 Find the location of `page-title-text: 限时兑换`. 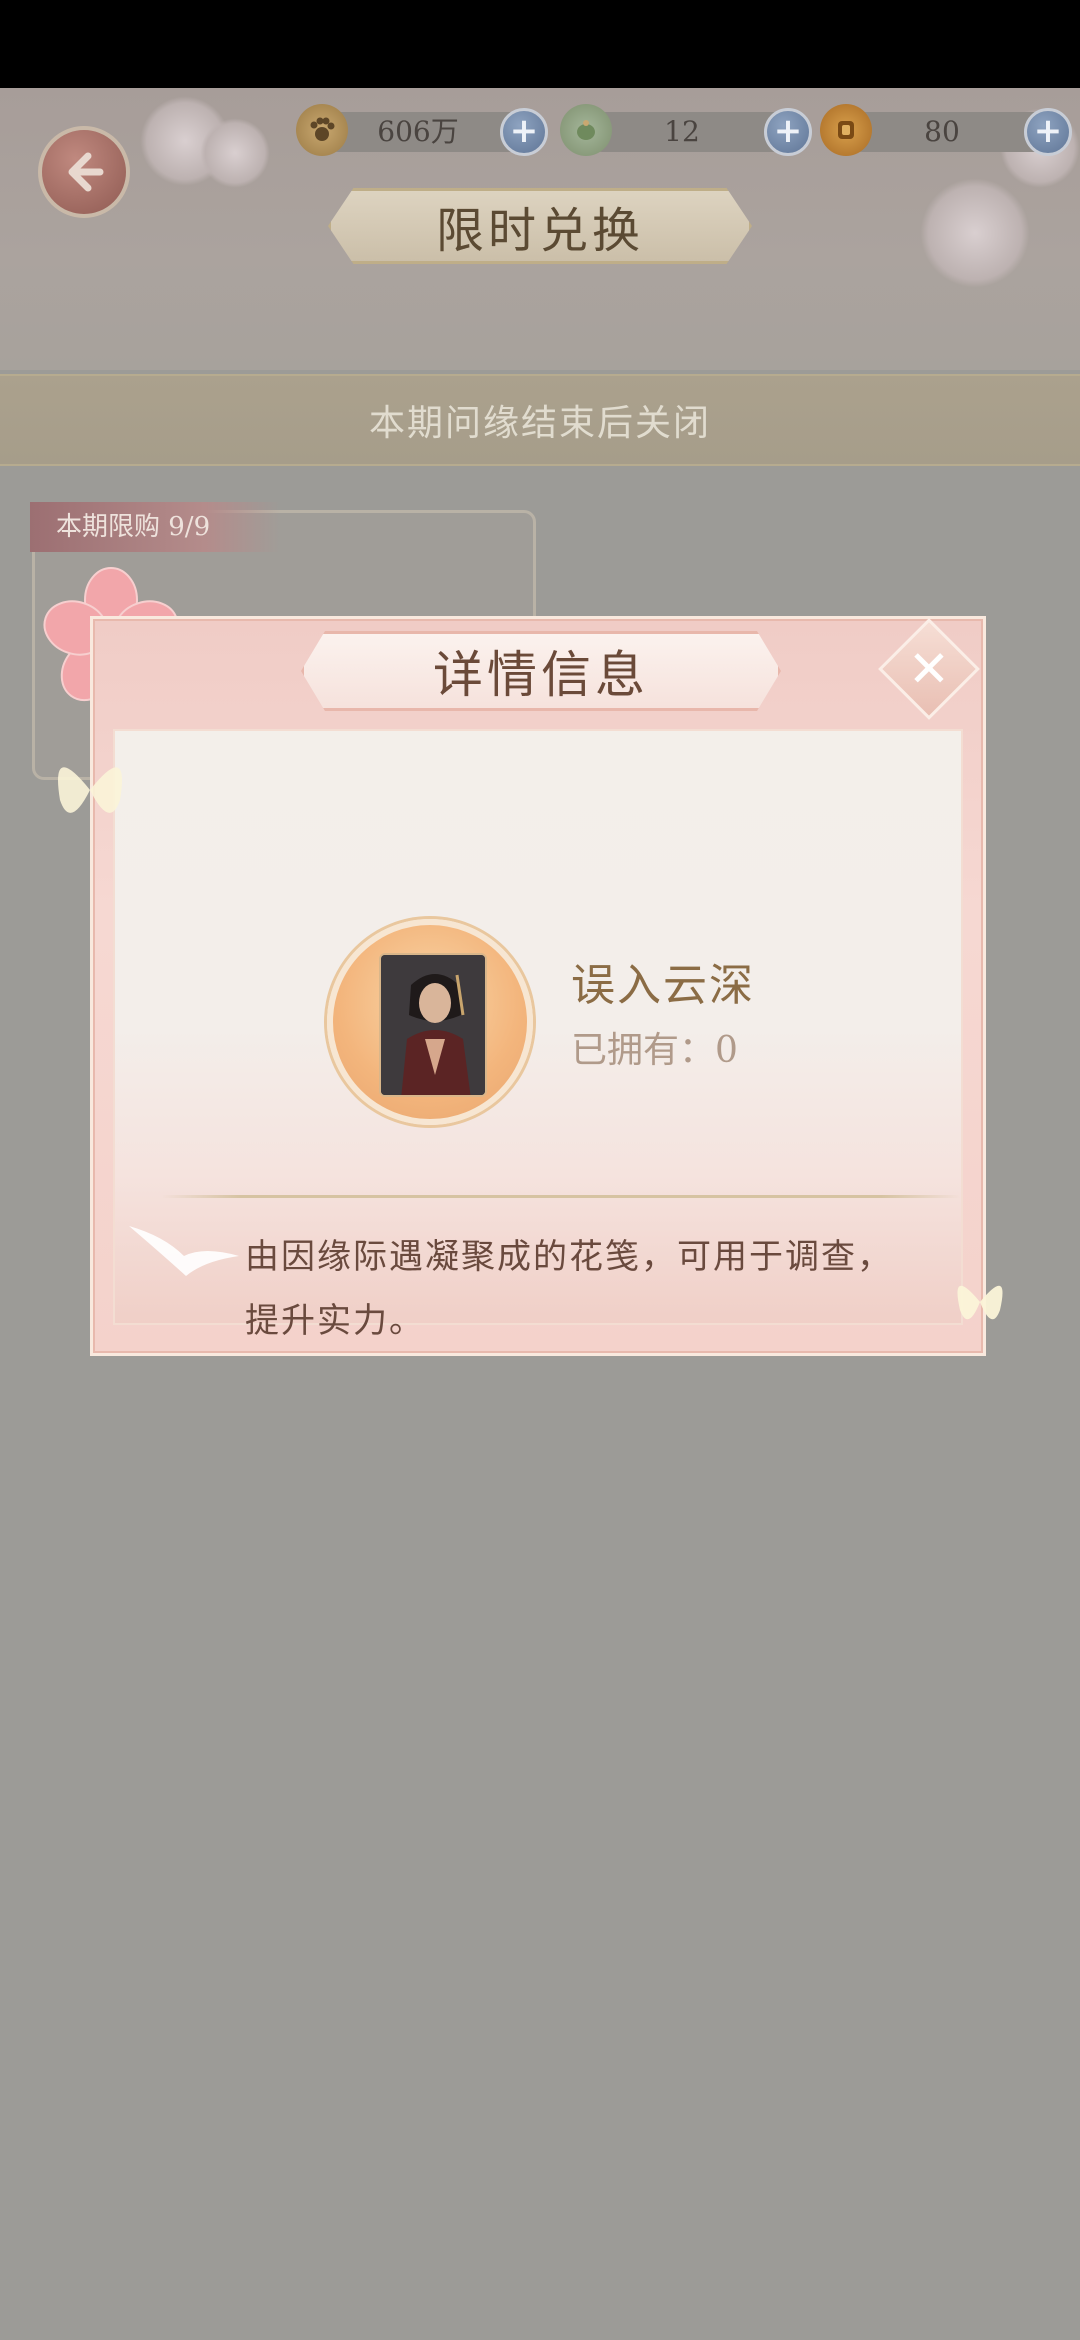

page-title-text: 限时兑换 is located at coordinates (539, 231).